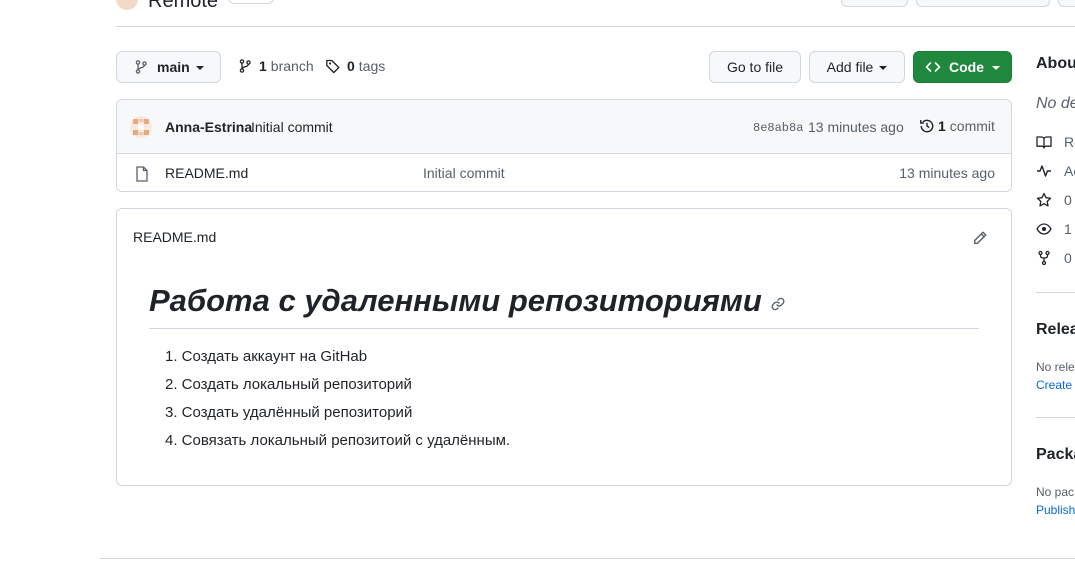 The height and width of the screenshot is (565, 1075). What do you see at coordinates (587, 558) in the screenshot?
I see `footer-divider` at bounding box center [587, 558].